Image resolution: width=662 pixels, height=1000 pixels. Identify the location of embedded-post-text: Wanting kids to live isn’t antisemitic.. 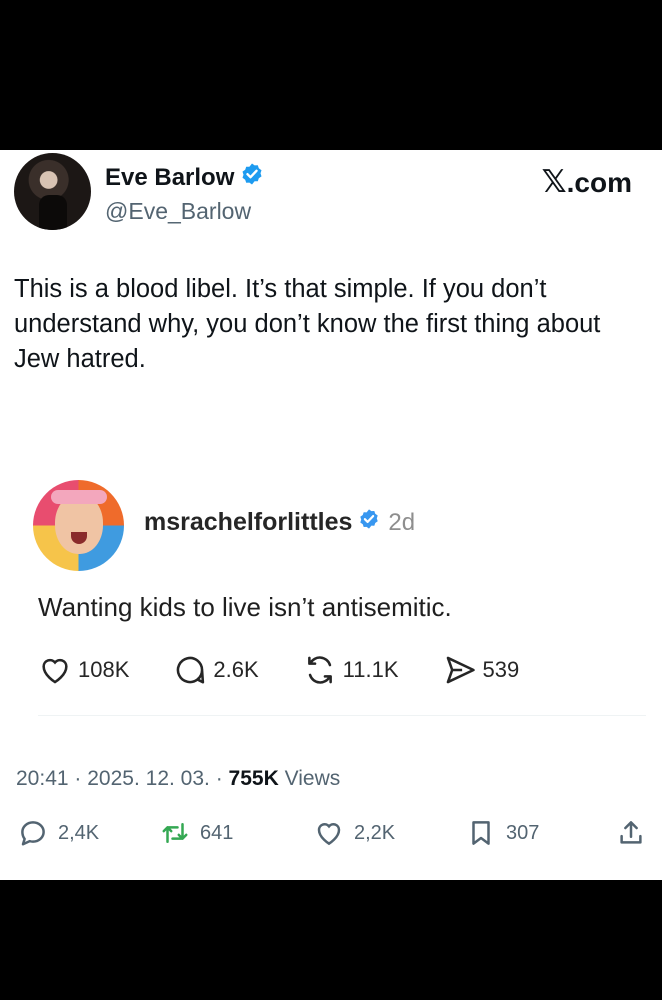
(245, 607).